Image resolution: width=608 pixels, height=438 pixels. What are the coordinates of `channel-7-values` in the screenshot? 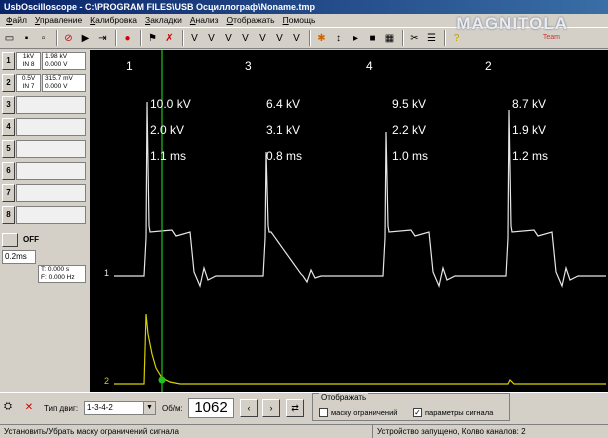 It's located at (51, 193).